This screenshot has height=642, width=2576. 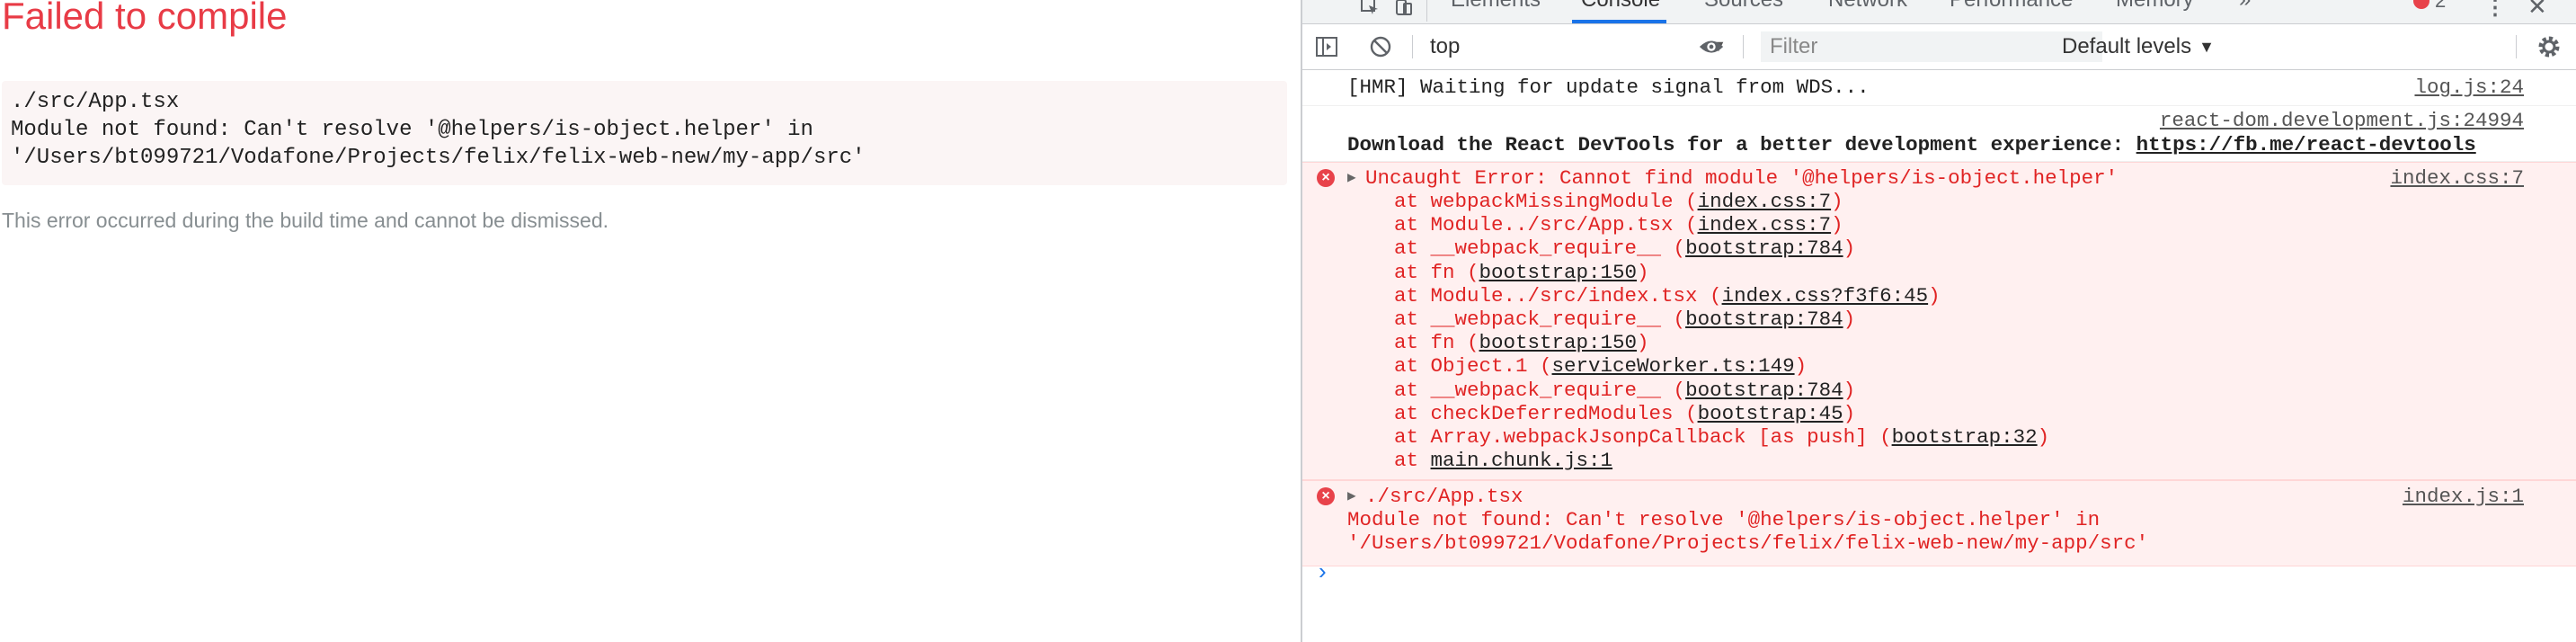 What do you see at coordinates (2155, 6) in the screenshot?
I see `tab-memory: Memory` at bounding box center [2155, 6].